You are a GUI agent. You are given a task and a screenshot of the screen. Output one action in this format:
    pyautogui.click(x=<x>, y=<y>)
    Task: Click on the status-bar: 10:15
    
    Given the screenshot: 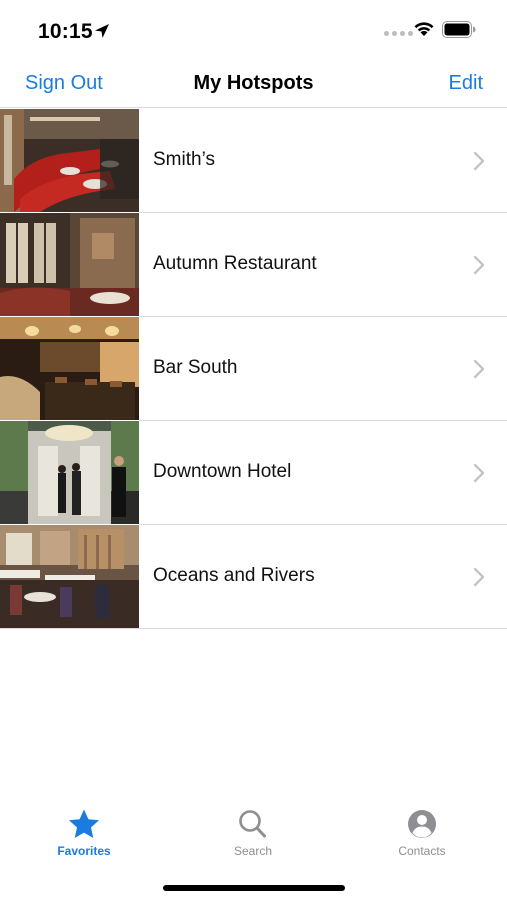 What is the action you would take?
    pyautogui.click(x=253, y=30)
    